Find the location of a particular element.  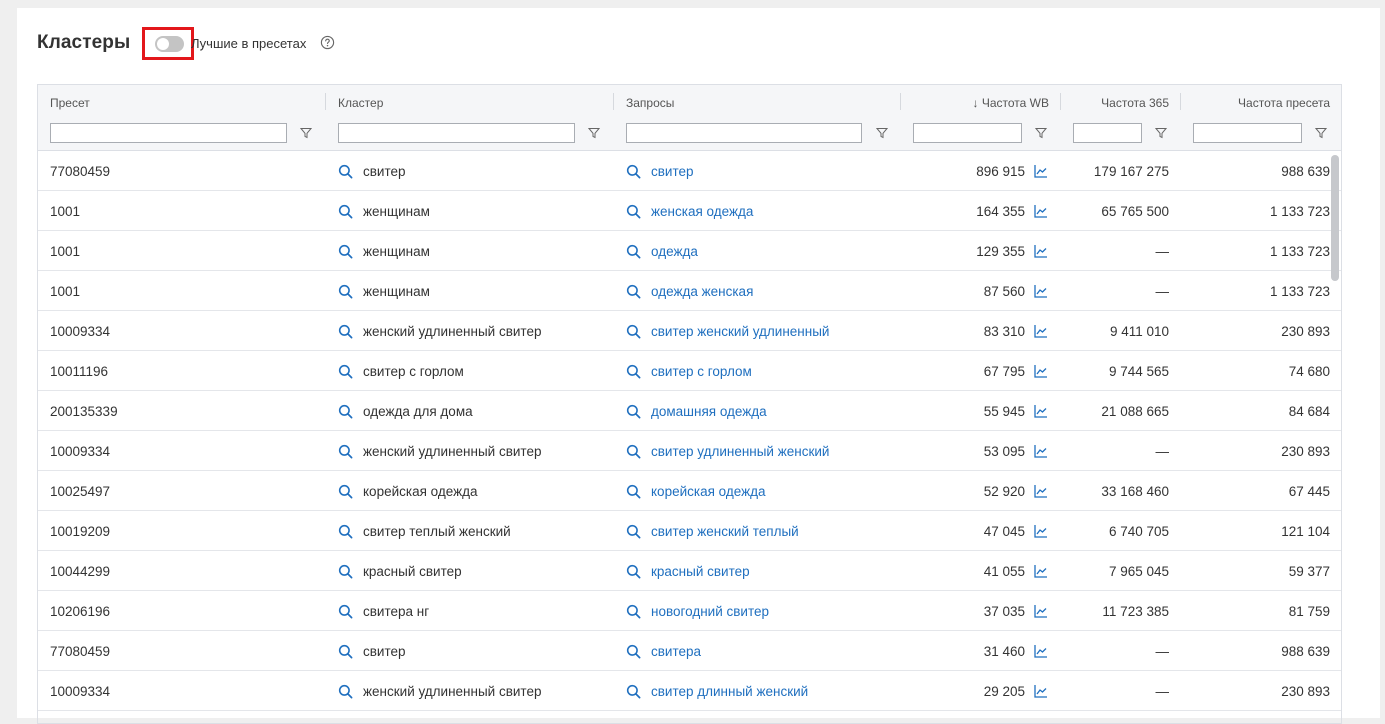

help-circle-icon is located at coordinates (327, 42).